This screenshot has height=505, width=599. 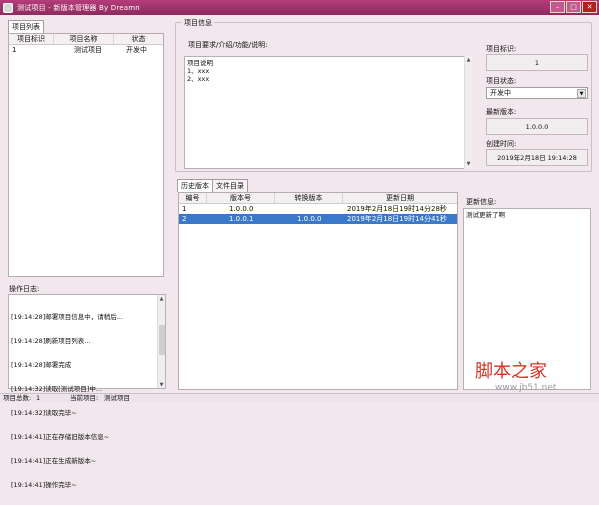 What do you see at coordinates (54, 461) in the screenshot?
I see `log-line: [19:14:41]正在生成新版本~` at bounding box center [54, 461].